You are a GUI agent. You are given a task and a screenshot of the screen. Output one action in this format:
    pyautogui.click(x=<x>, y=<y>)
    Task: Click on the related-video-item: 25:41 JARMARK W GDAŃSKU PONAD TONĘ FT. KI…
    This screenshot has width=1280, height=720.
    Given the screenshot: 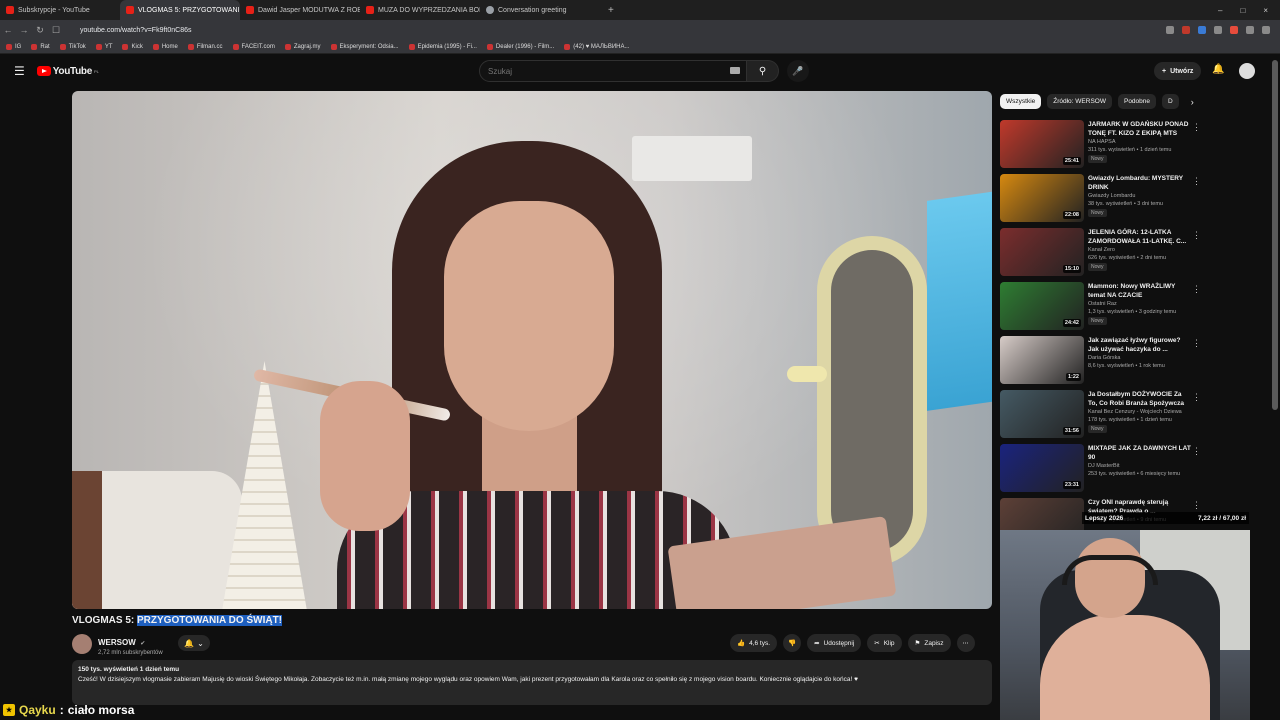 What is the action you would take?
    pyautogui.click(x=1102, y=145)
    